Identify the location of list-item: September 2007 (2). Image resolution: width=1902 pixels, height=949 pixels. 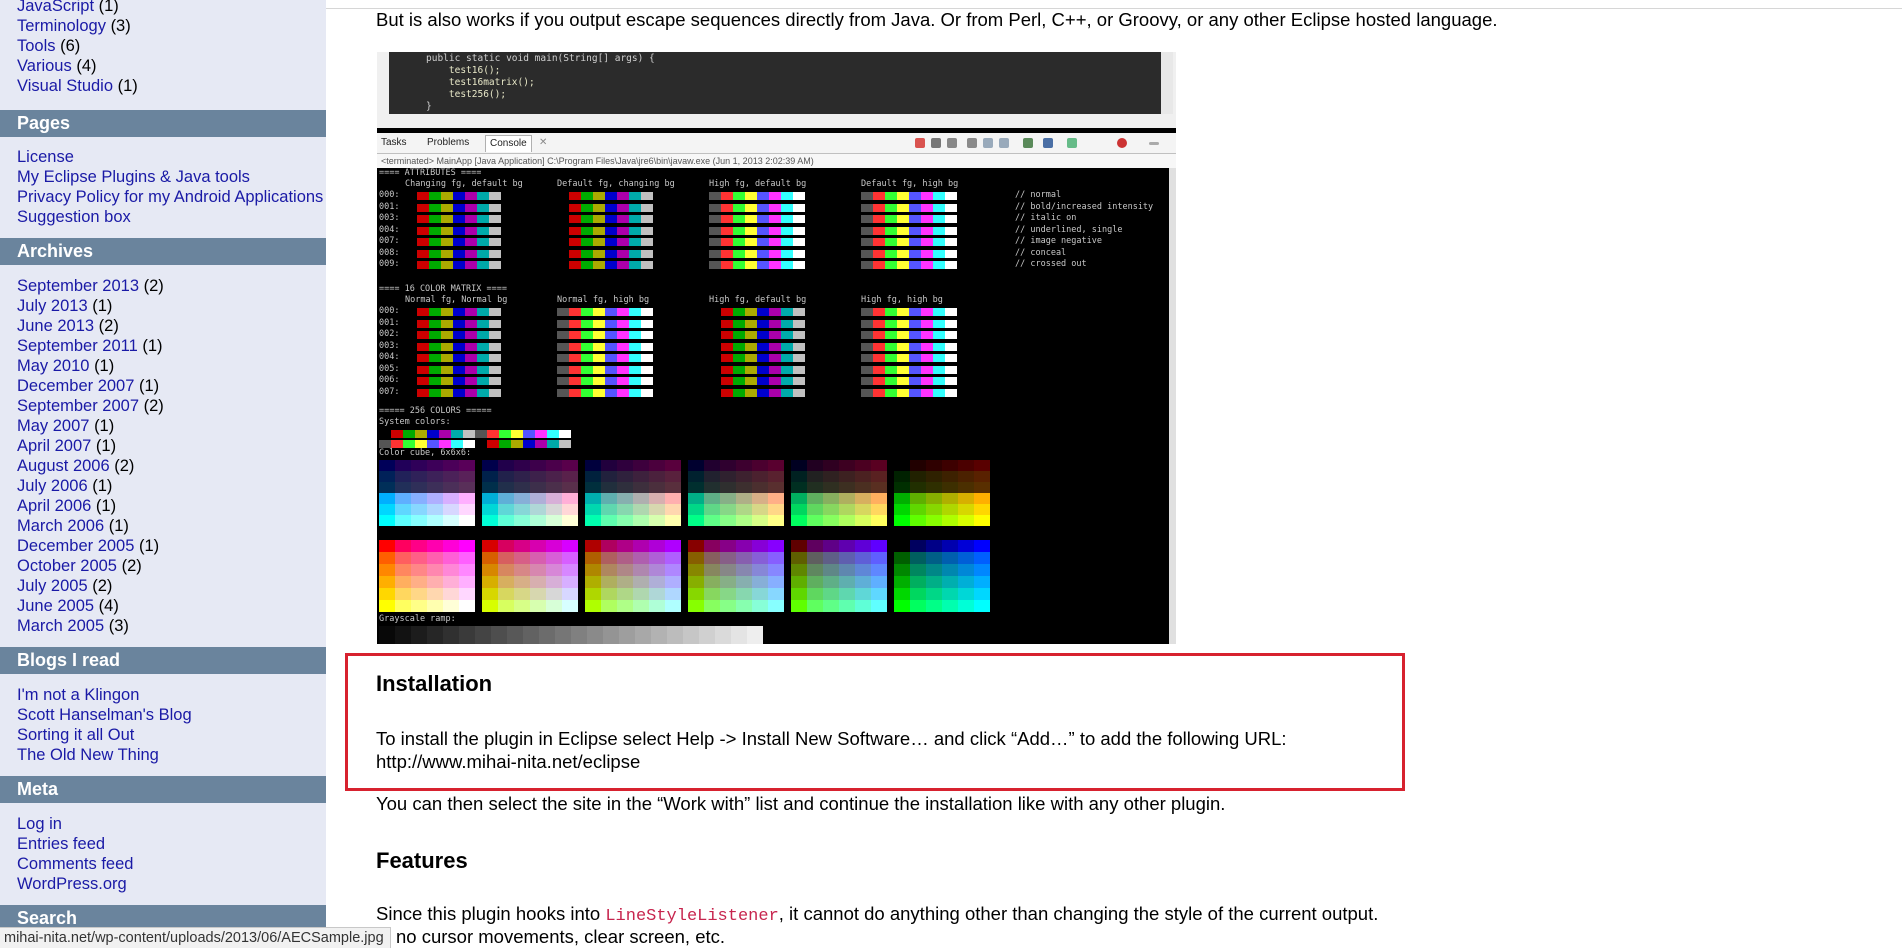
(90, 406).